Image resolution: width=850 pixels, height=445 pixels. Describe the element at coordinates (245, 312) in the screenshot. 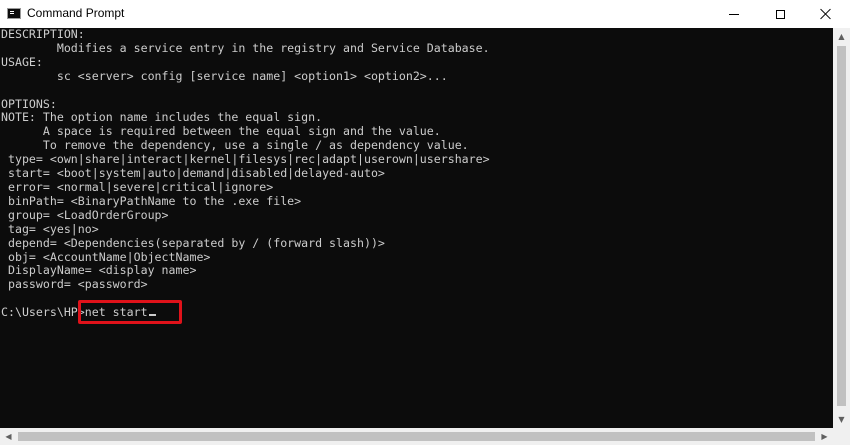

I see `command-line: C:\Users\HP>net start` at that location.